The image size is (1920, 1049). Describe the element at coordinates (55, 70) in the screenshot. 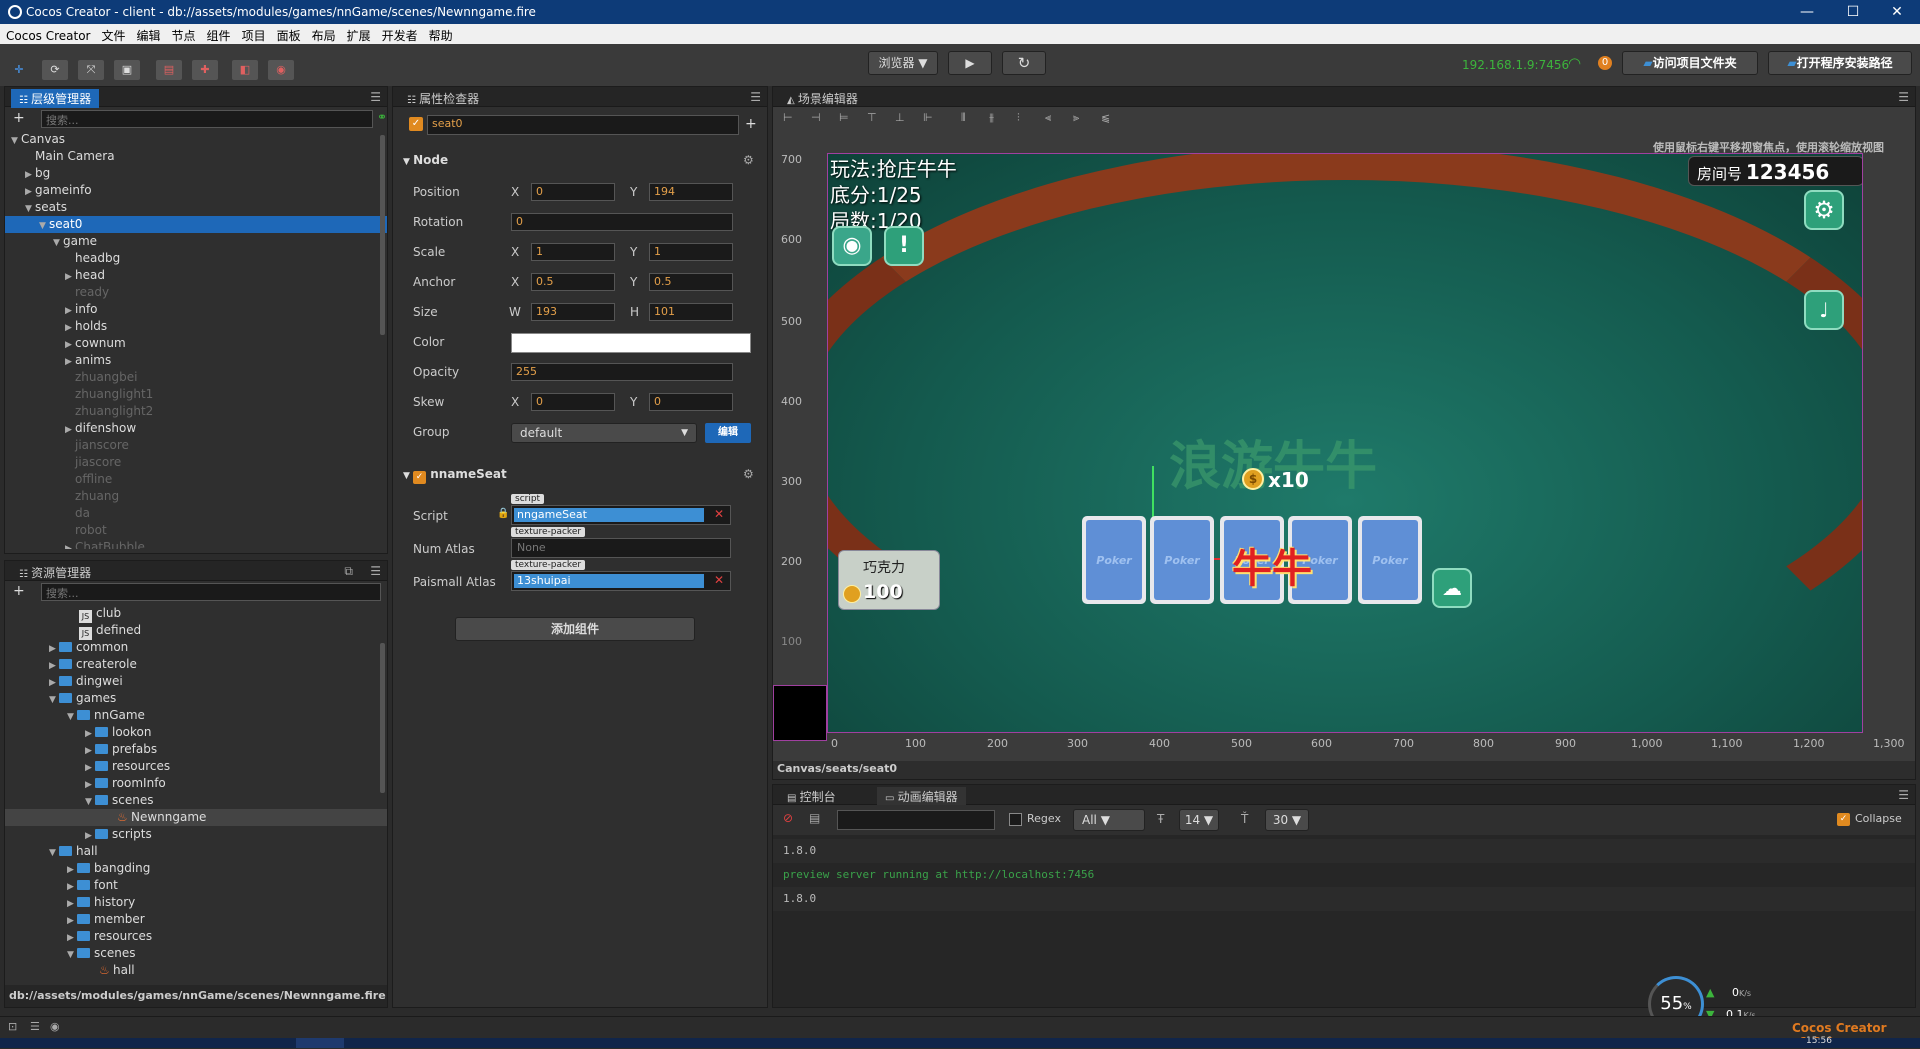

I see `rotate-tool-icon: ⟳` at that location.